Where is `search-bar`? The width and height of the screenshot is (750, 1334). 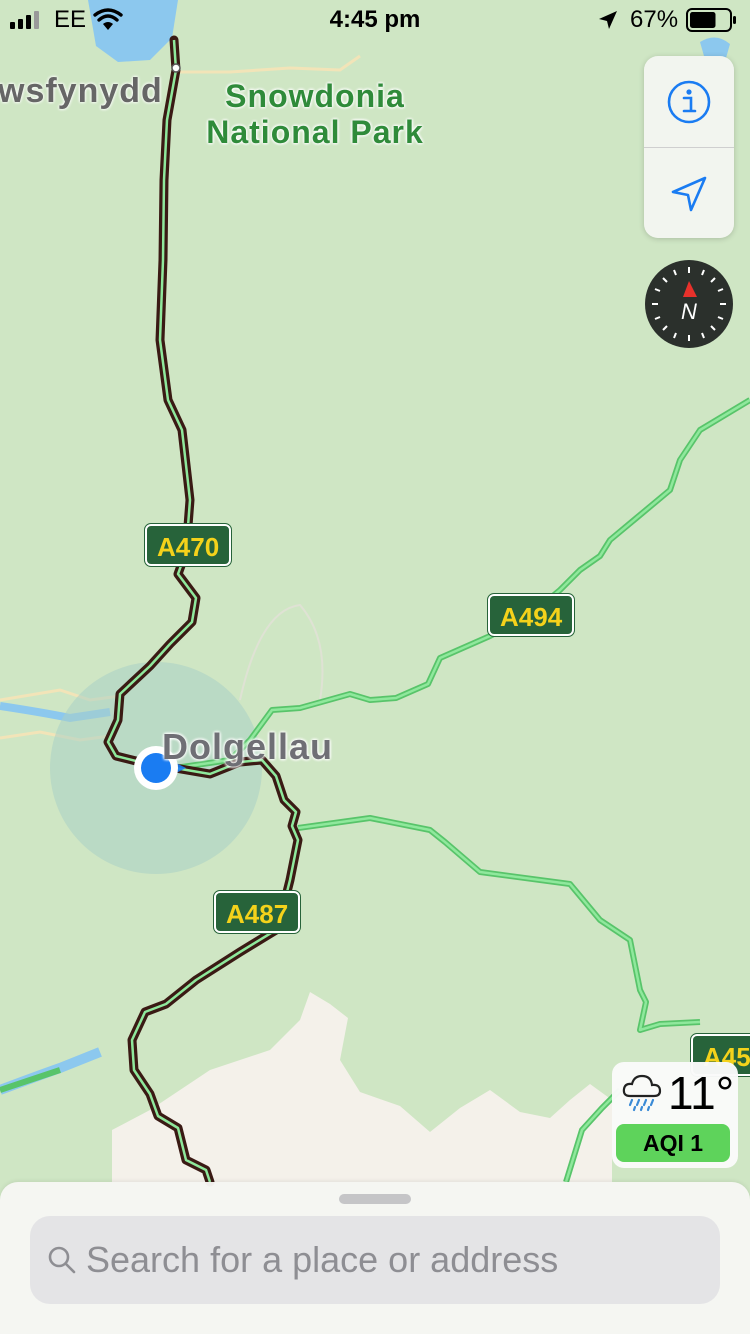
search-bar is located at coordinates (375, 1260).